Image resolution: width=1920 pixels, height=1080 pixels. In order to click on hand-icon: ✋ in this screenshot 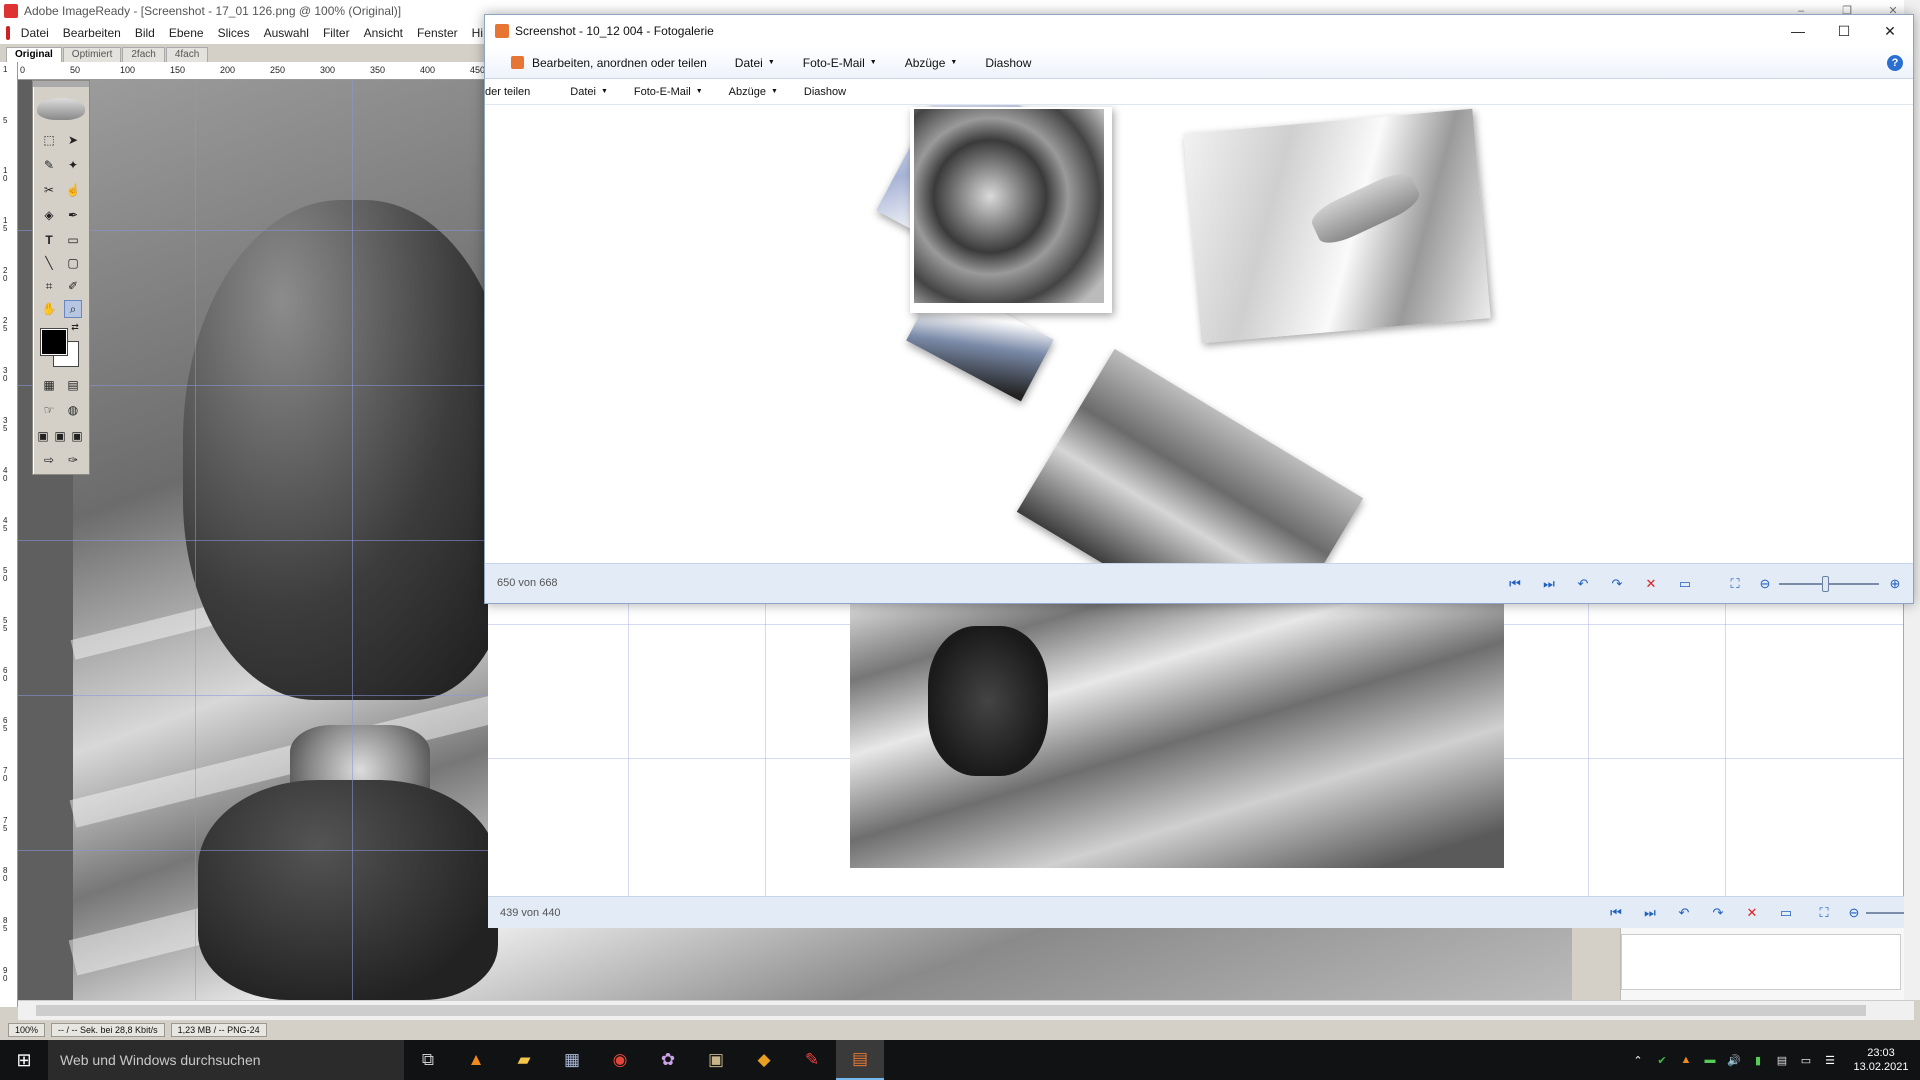, I will do `click(49, 309)`.